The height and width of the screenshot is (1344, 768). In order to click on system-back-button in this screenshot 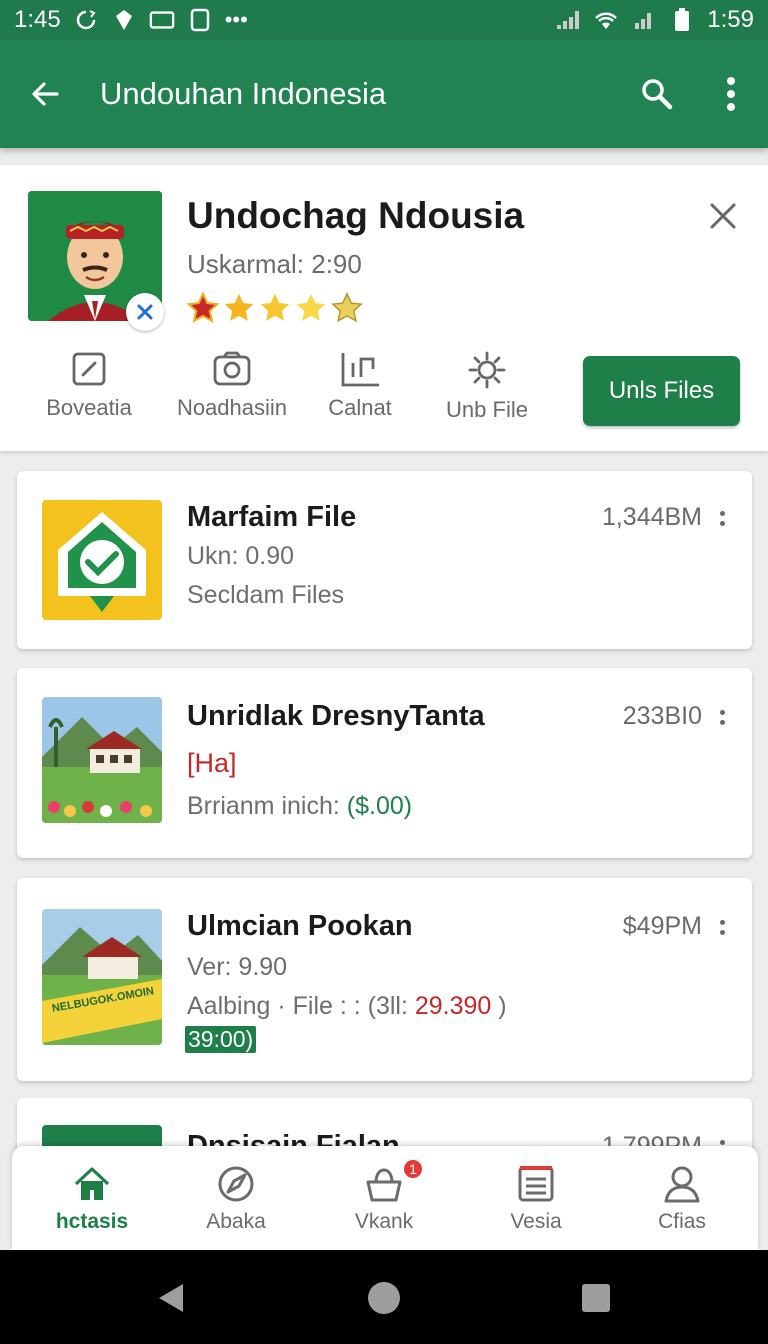, I will do `click(170, 1298)`.